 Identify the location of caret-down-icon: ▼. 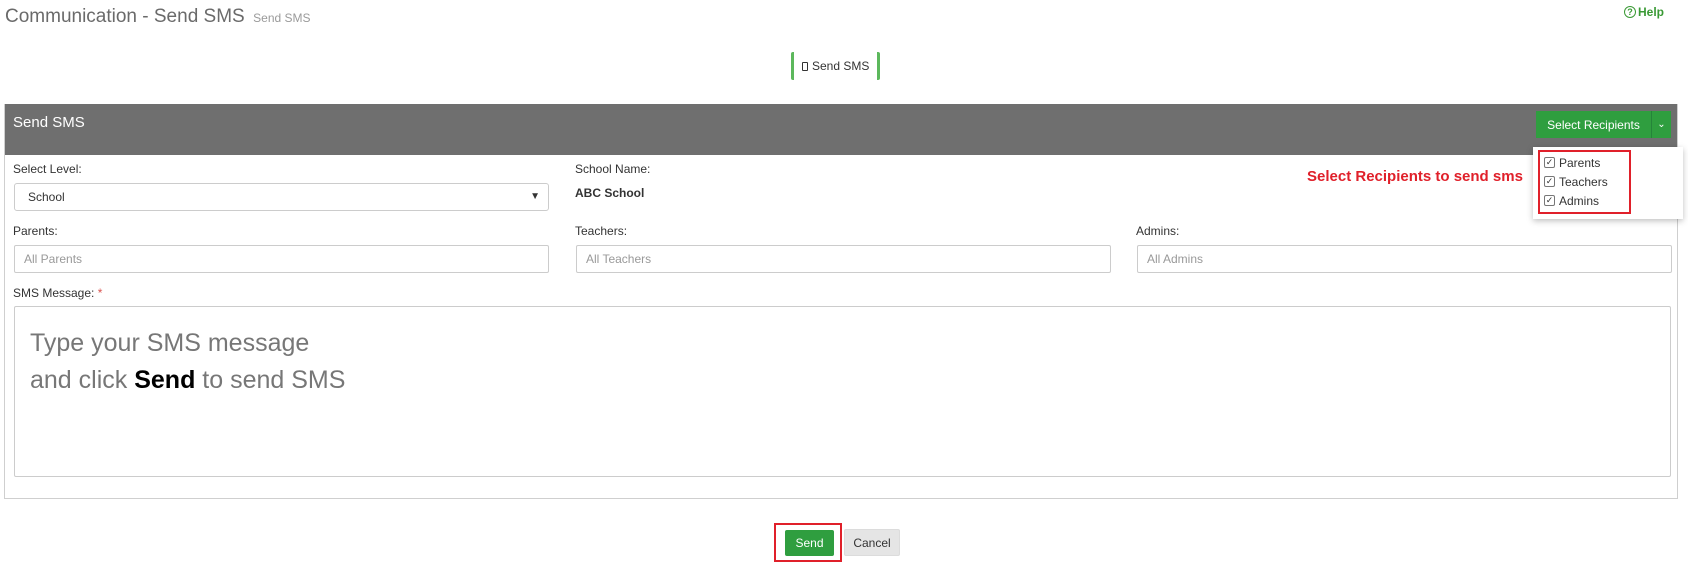
(535, 196).